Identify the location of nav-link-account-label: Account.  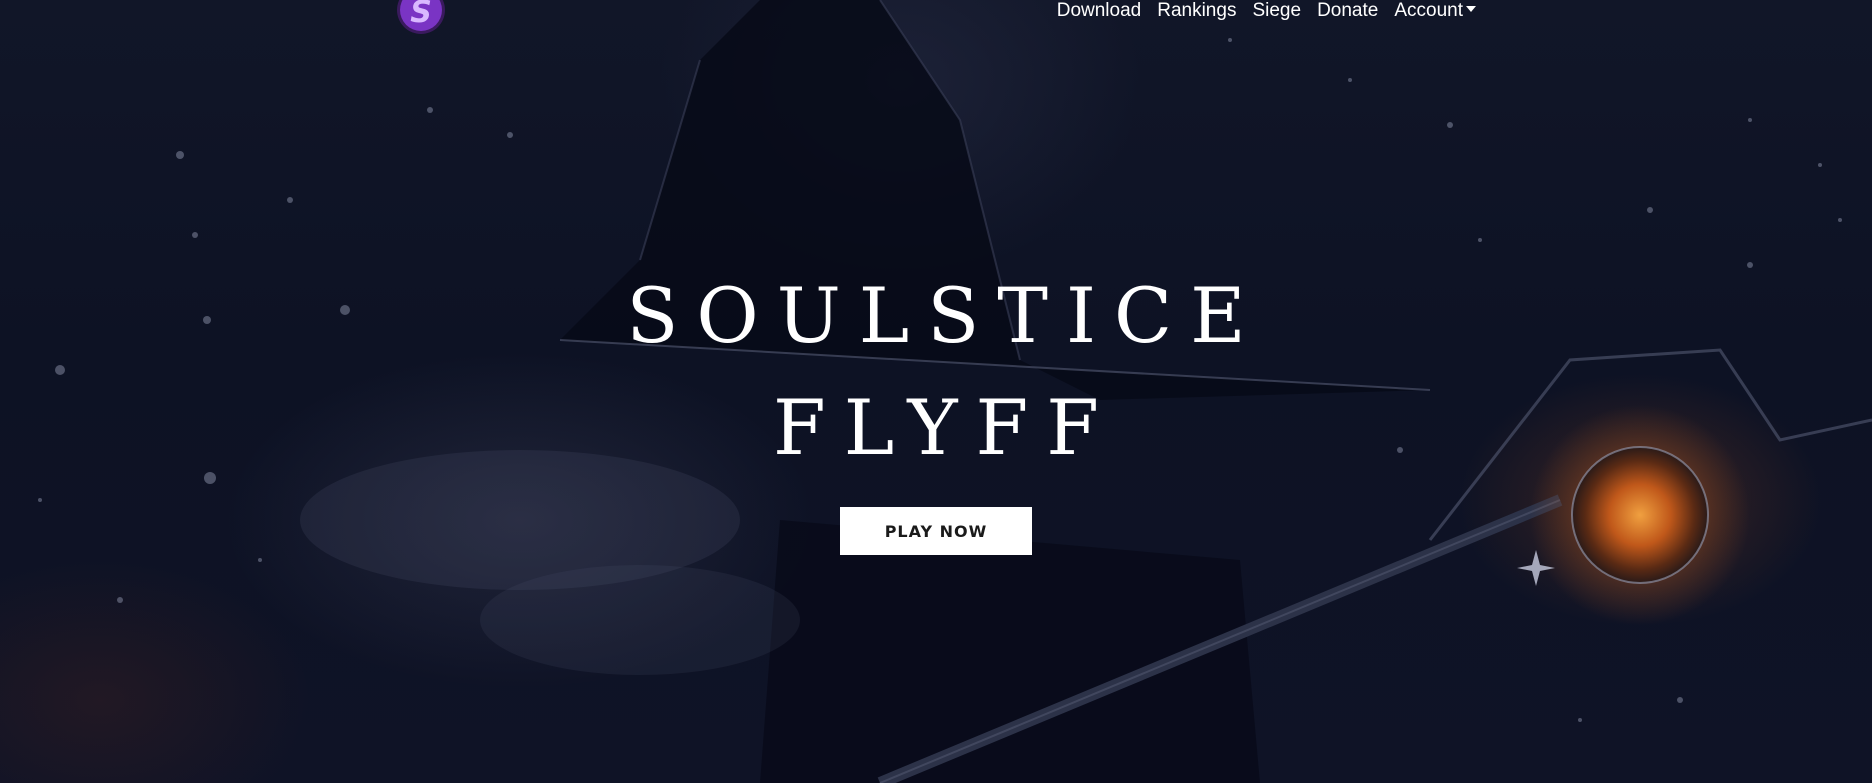
(1428, 10).